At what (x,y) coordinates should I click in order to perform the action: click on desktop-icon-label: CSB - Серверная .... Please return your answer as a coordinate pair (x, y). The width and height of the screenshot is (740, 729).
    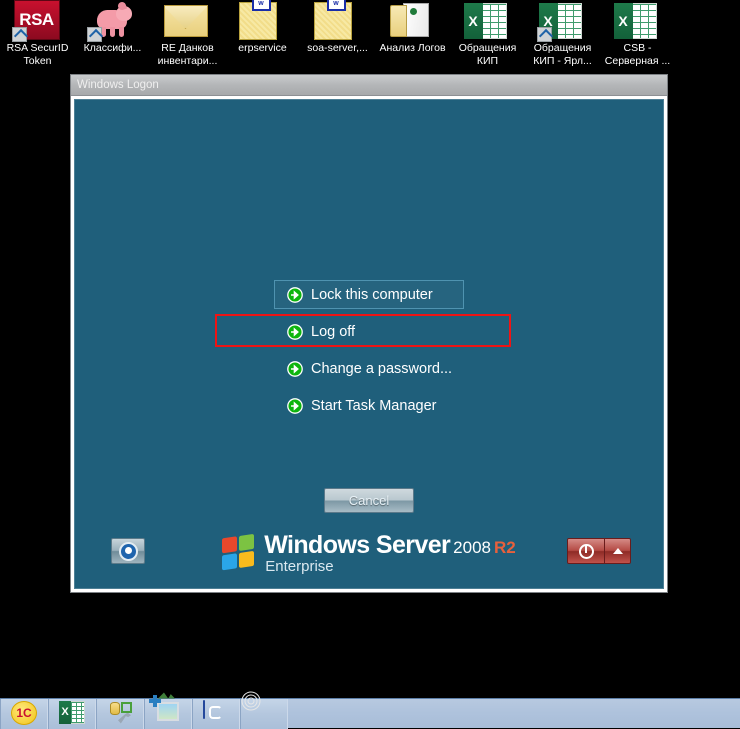
    Looking at the image, I should click on (637, 54).